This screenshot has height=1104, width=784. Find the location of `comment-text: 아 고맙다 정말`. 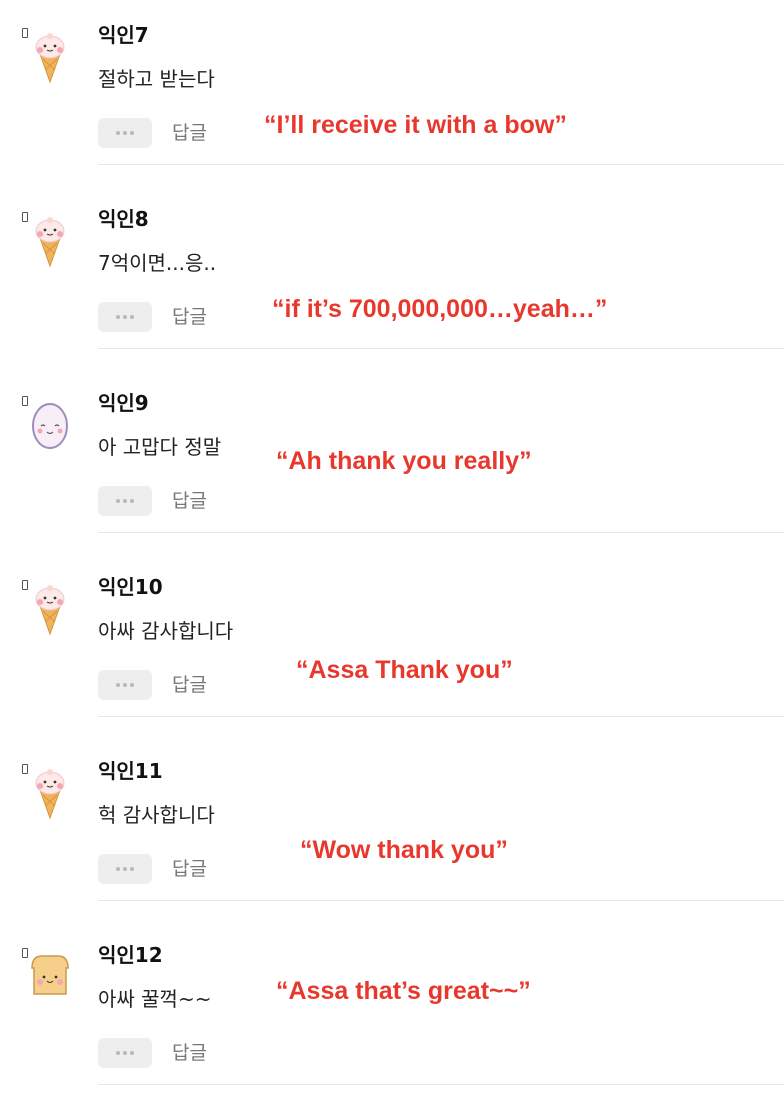

comment-text: 아 고맙다 정말 is located at coordinates (160, 447).